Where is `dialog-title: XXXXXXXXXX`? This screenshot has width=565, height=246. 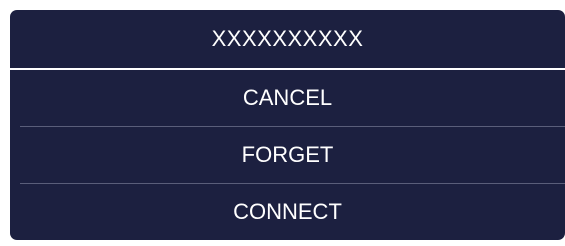 dialog-title: XXXXXXXXXX is located at coordinates (287, 38).